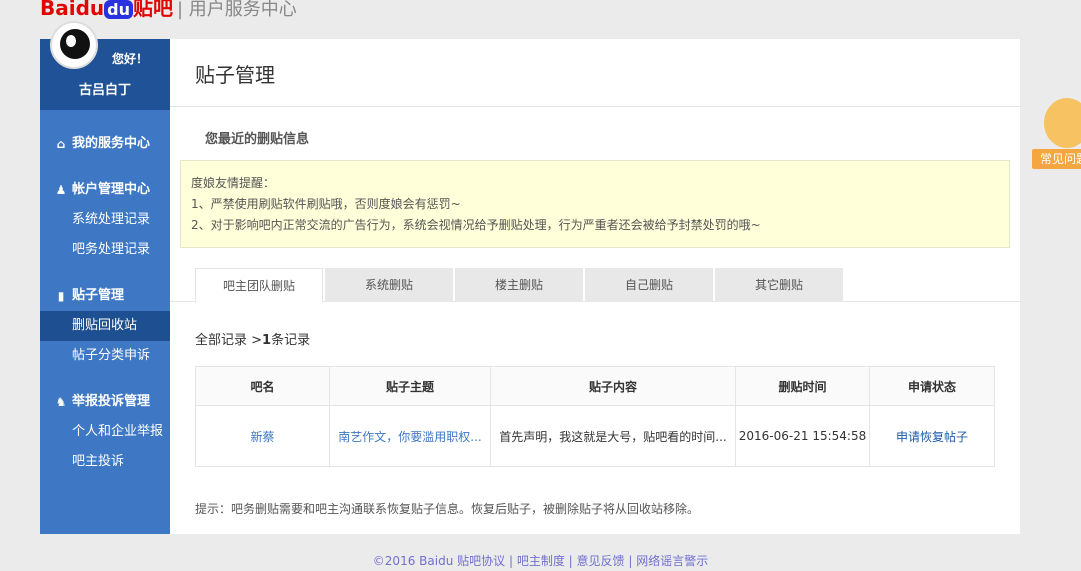  I want to click on footer: ©2016 Baidu 贴吧协议 | 吧主制度 | 意见反馈 | 网络谣言警示, so click(540, 561).